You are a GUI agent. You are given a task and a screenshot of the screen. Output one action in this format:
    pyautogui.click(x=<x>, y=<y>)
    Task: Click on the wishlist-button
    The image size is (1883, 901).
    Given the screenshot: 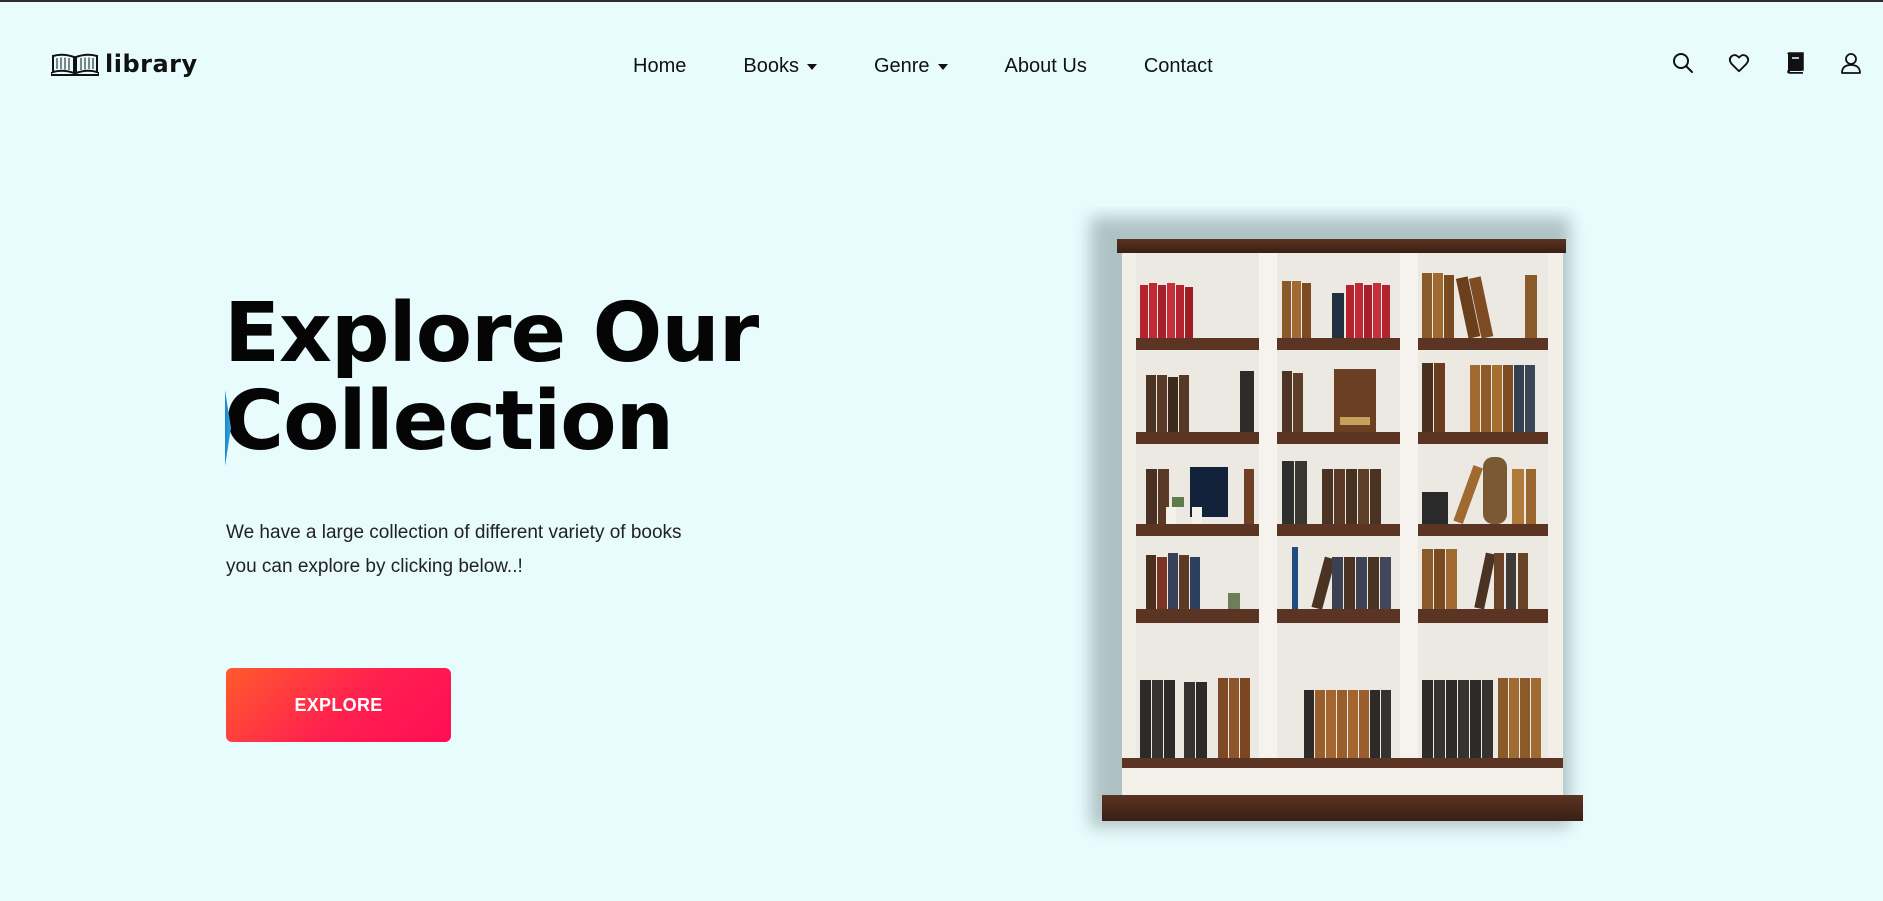 What is the action you would take?
    pyautogui.click(x=1739, y=63)
    